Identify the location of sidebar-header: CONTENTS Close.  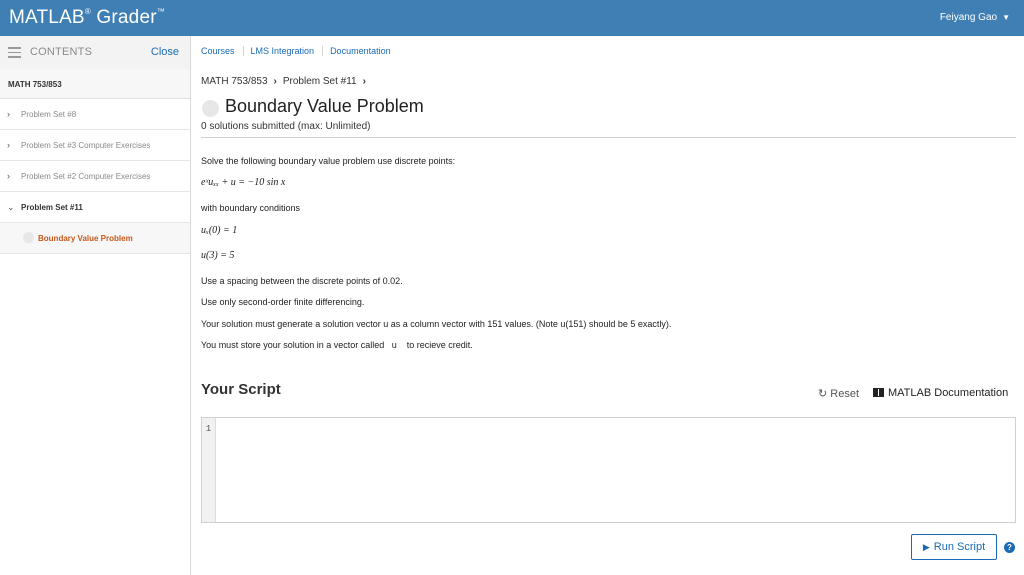
(95, 52).